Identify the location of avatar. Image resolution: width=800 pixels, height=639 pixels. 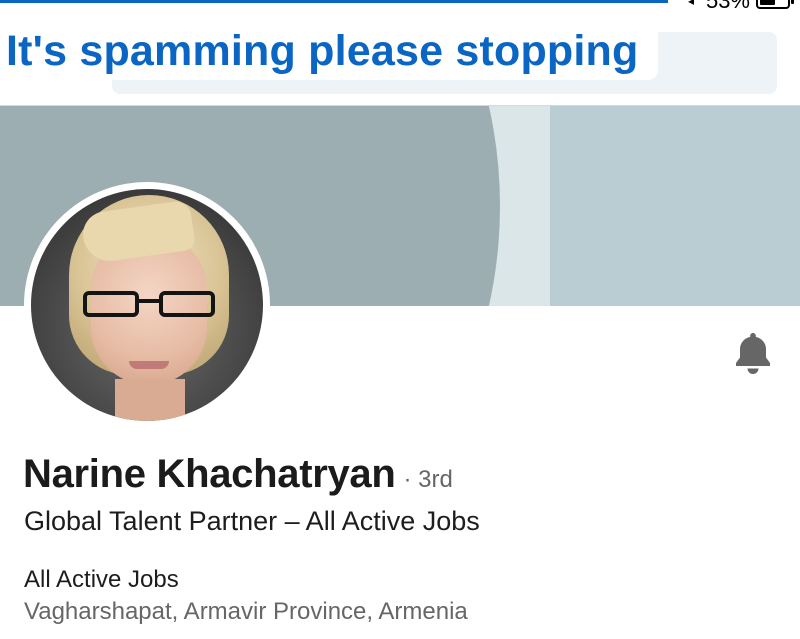
(147, 305).